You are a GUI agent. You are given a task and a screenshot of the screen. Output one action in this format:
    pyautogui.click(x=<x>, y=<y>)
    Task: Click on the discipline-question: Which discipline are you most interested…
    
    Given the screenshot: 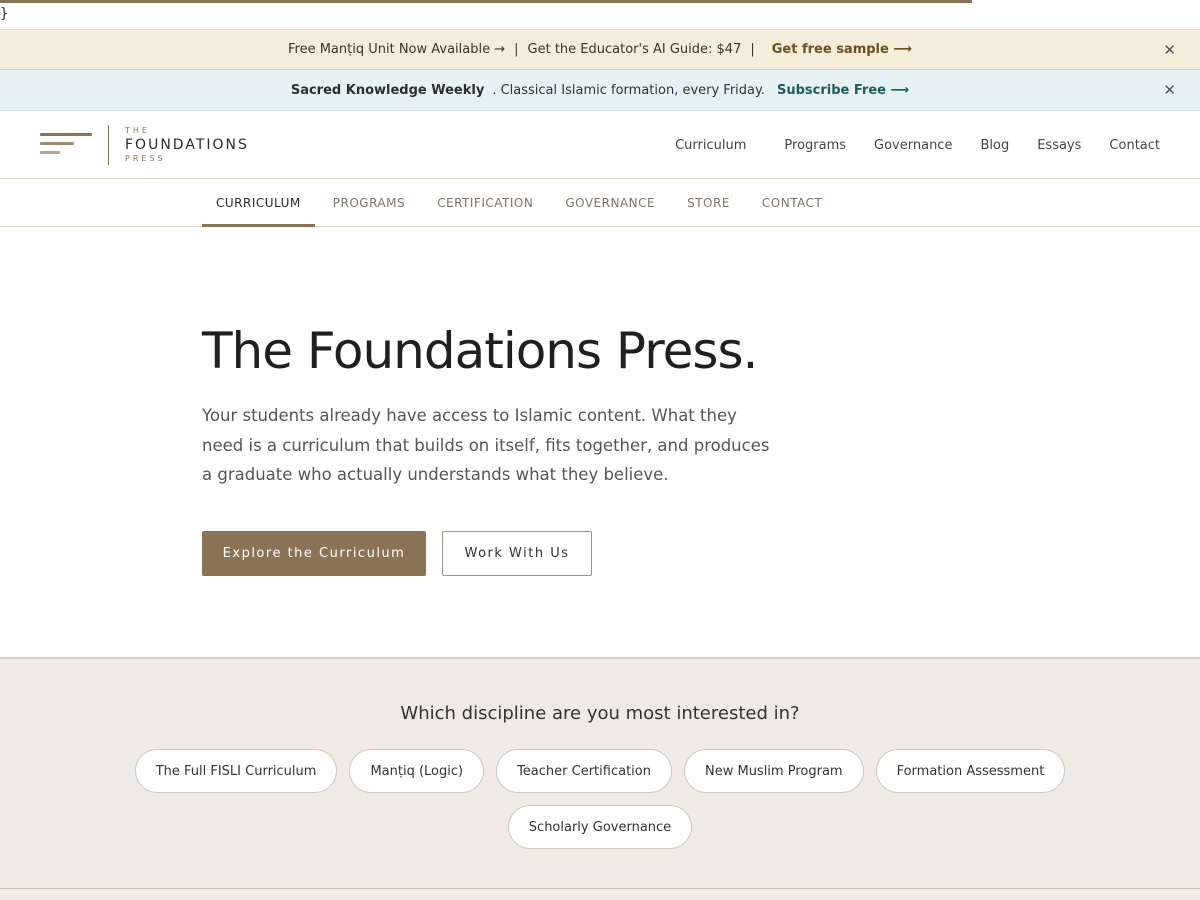 What is the action you would take?
    pyautogui.click(x=600, y=713)
    